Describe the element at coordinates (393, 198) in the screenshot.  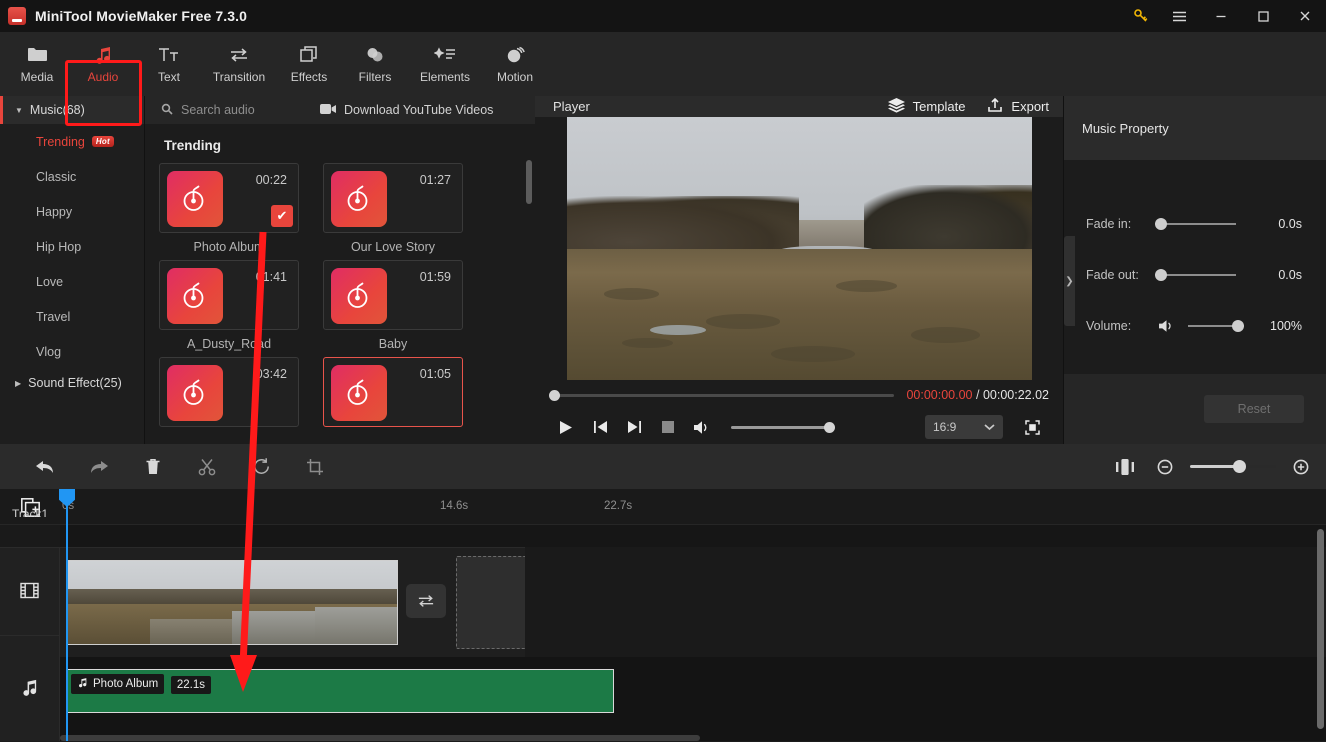
I see `audio-card-box: 01:27` at that location.